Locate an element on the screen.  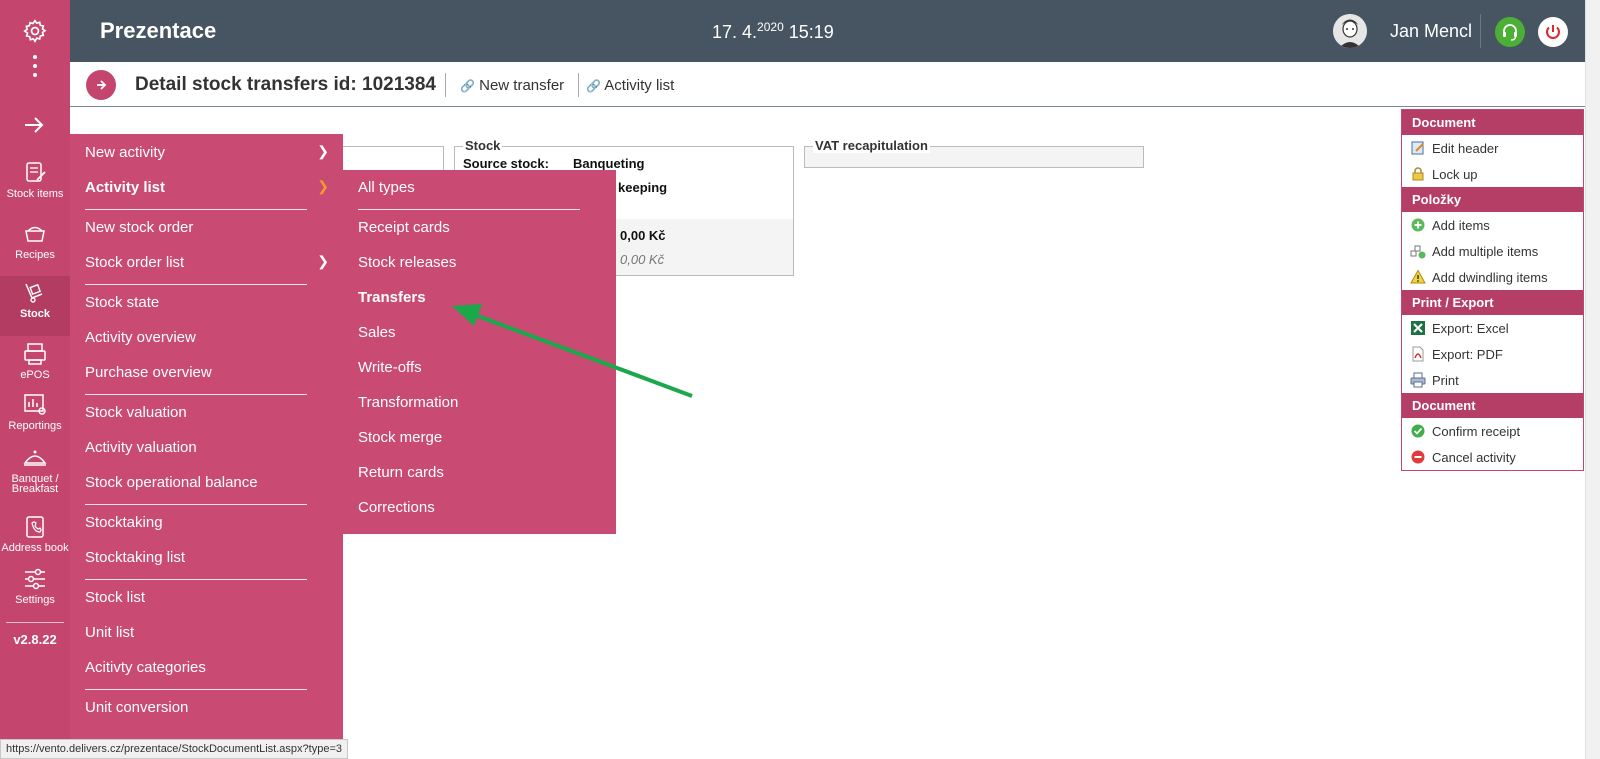
gear-icon is located at coordinates (35, 31).